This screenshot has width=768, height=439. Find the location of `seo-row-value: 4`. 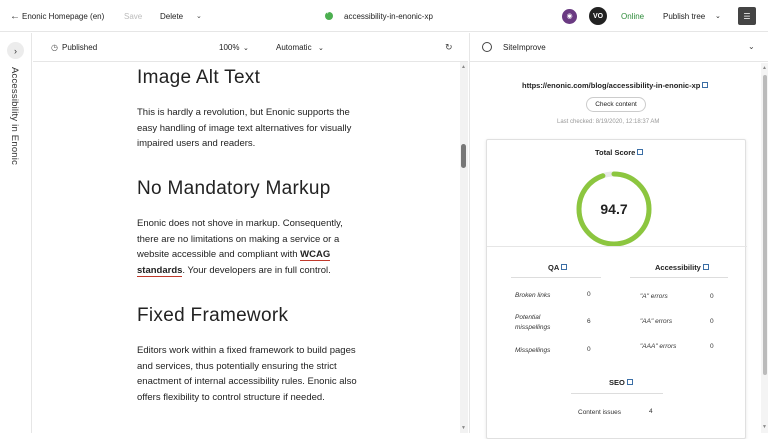

seo-row-value: 4 is located at coordinates (651, 411).